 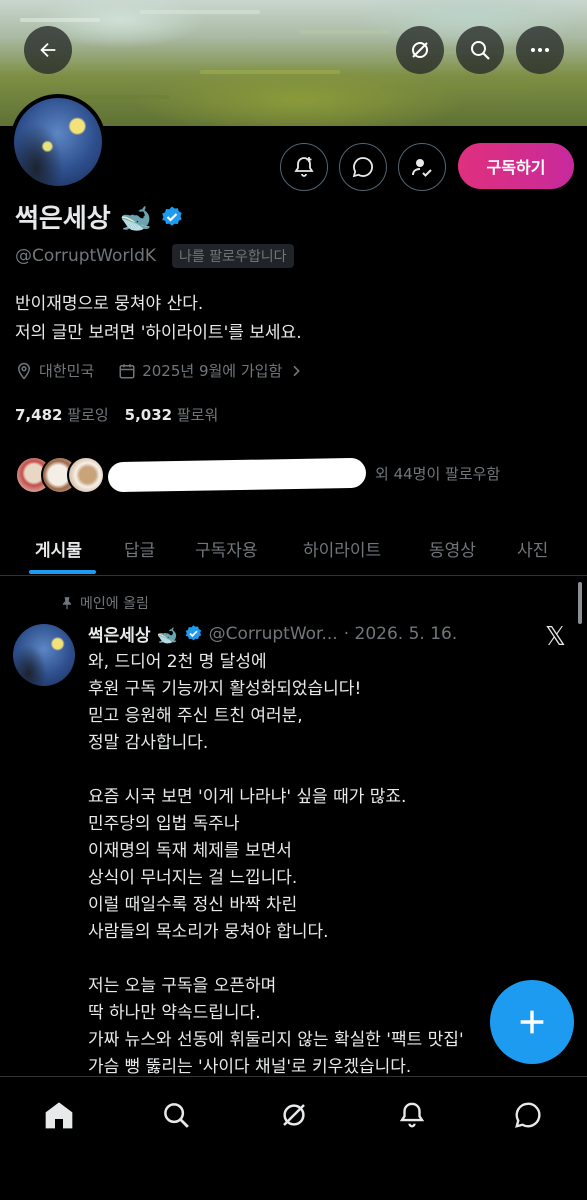 What do you see at coordinates (116, 414) in the screenshot?
I see `follow-stats: 7,482 팔로잉 5,032 팔로워` at bounding box center [116, 414].